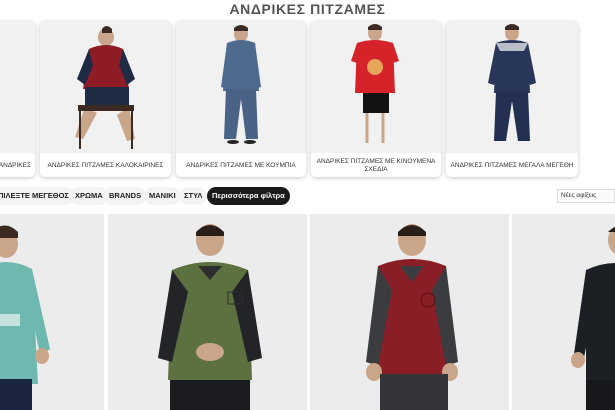 This screenshot has height=410, width=615. Describe the element at coordinates (162, 196) in the screenshot. I see `filter-sleeve-button: ΜΑΝΙΚΙ` at that location.